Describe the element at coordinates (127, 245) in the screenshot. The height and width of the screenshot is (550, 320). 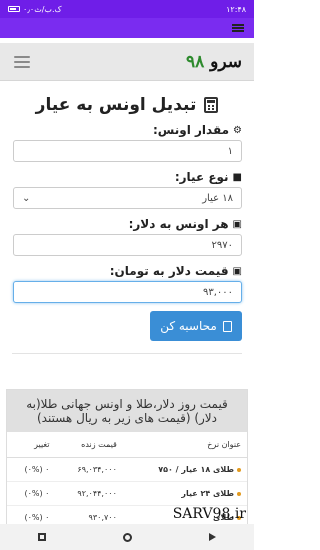
I see `ounce-price-input: ۲۹۷۰` at that location.